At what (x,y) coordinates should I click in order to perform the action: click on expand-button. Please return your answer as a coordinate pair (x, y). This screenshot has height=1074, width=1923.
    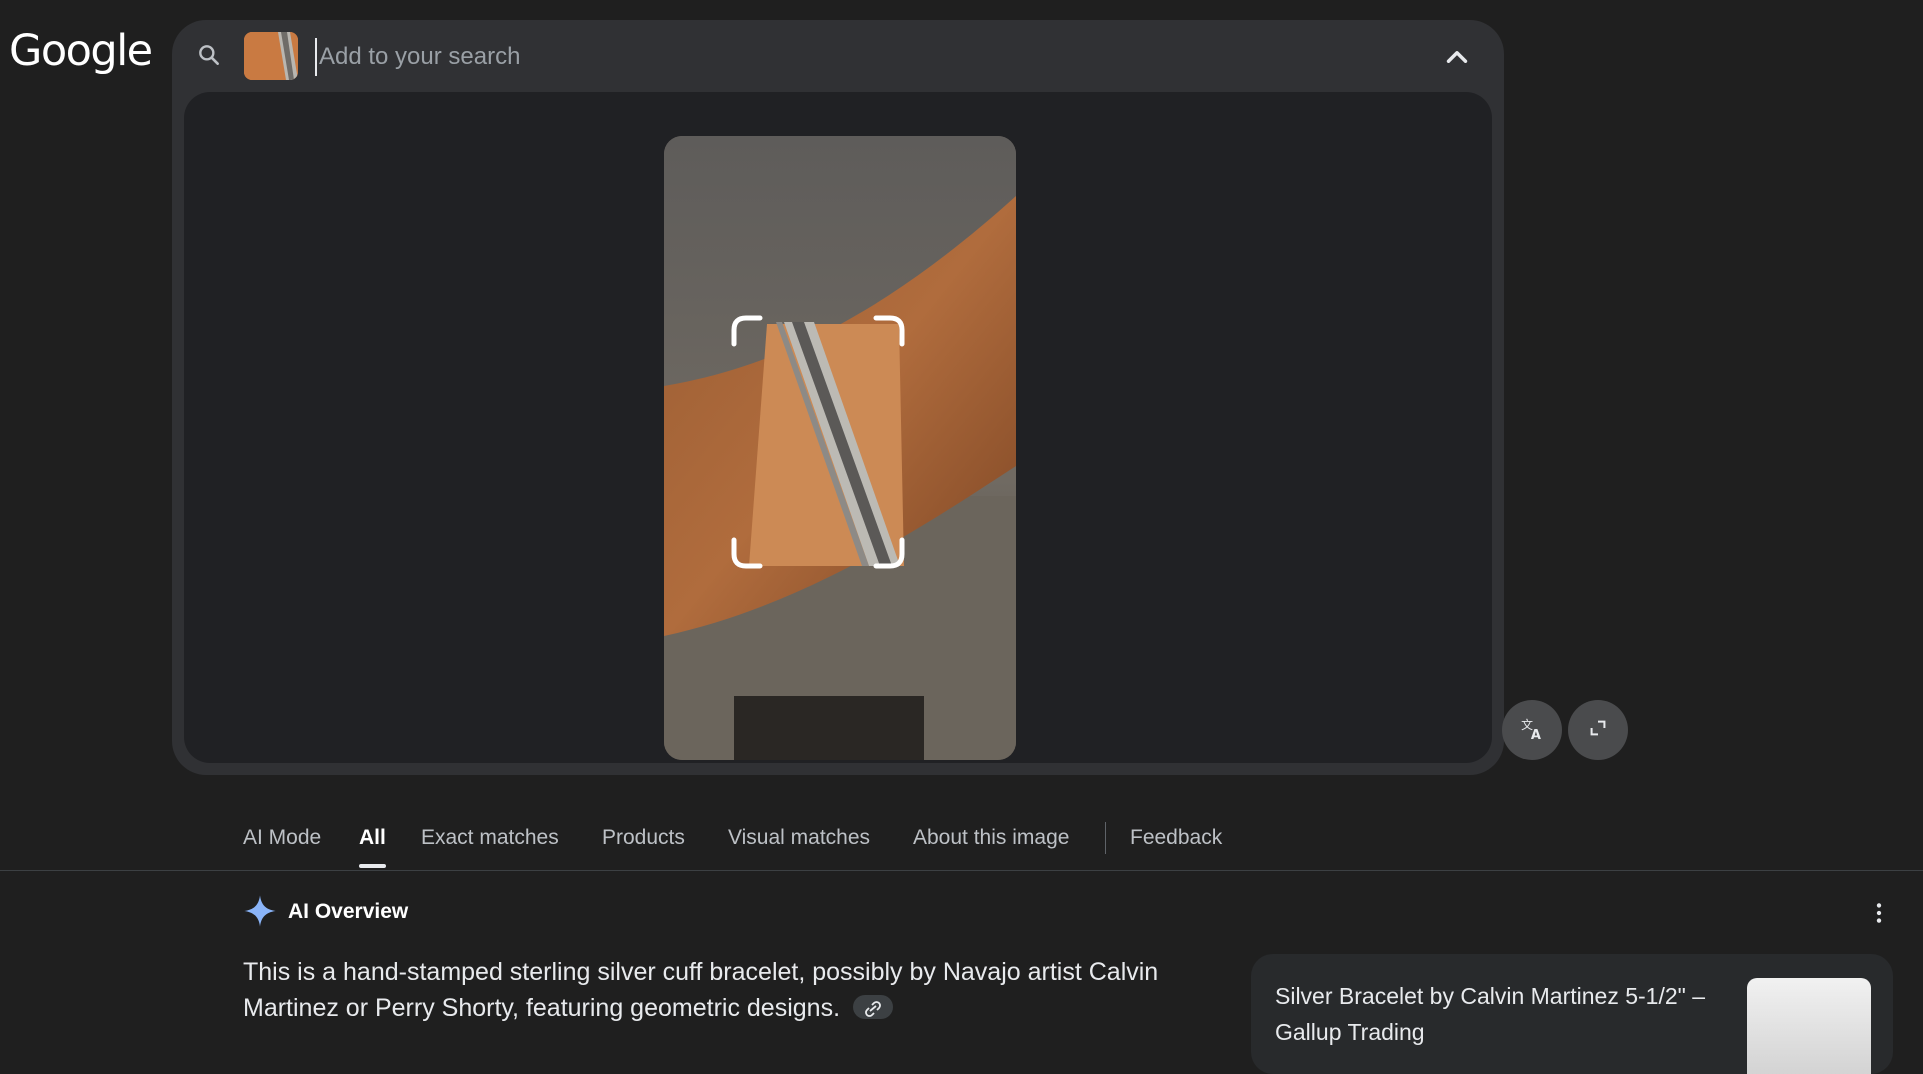
    Looking at the image, I should click on (1598, 730).